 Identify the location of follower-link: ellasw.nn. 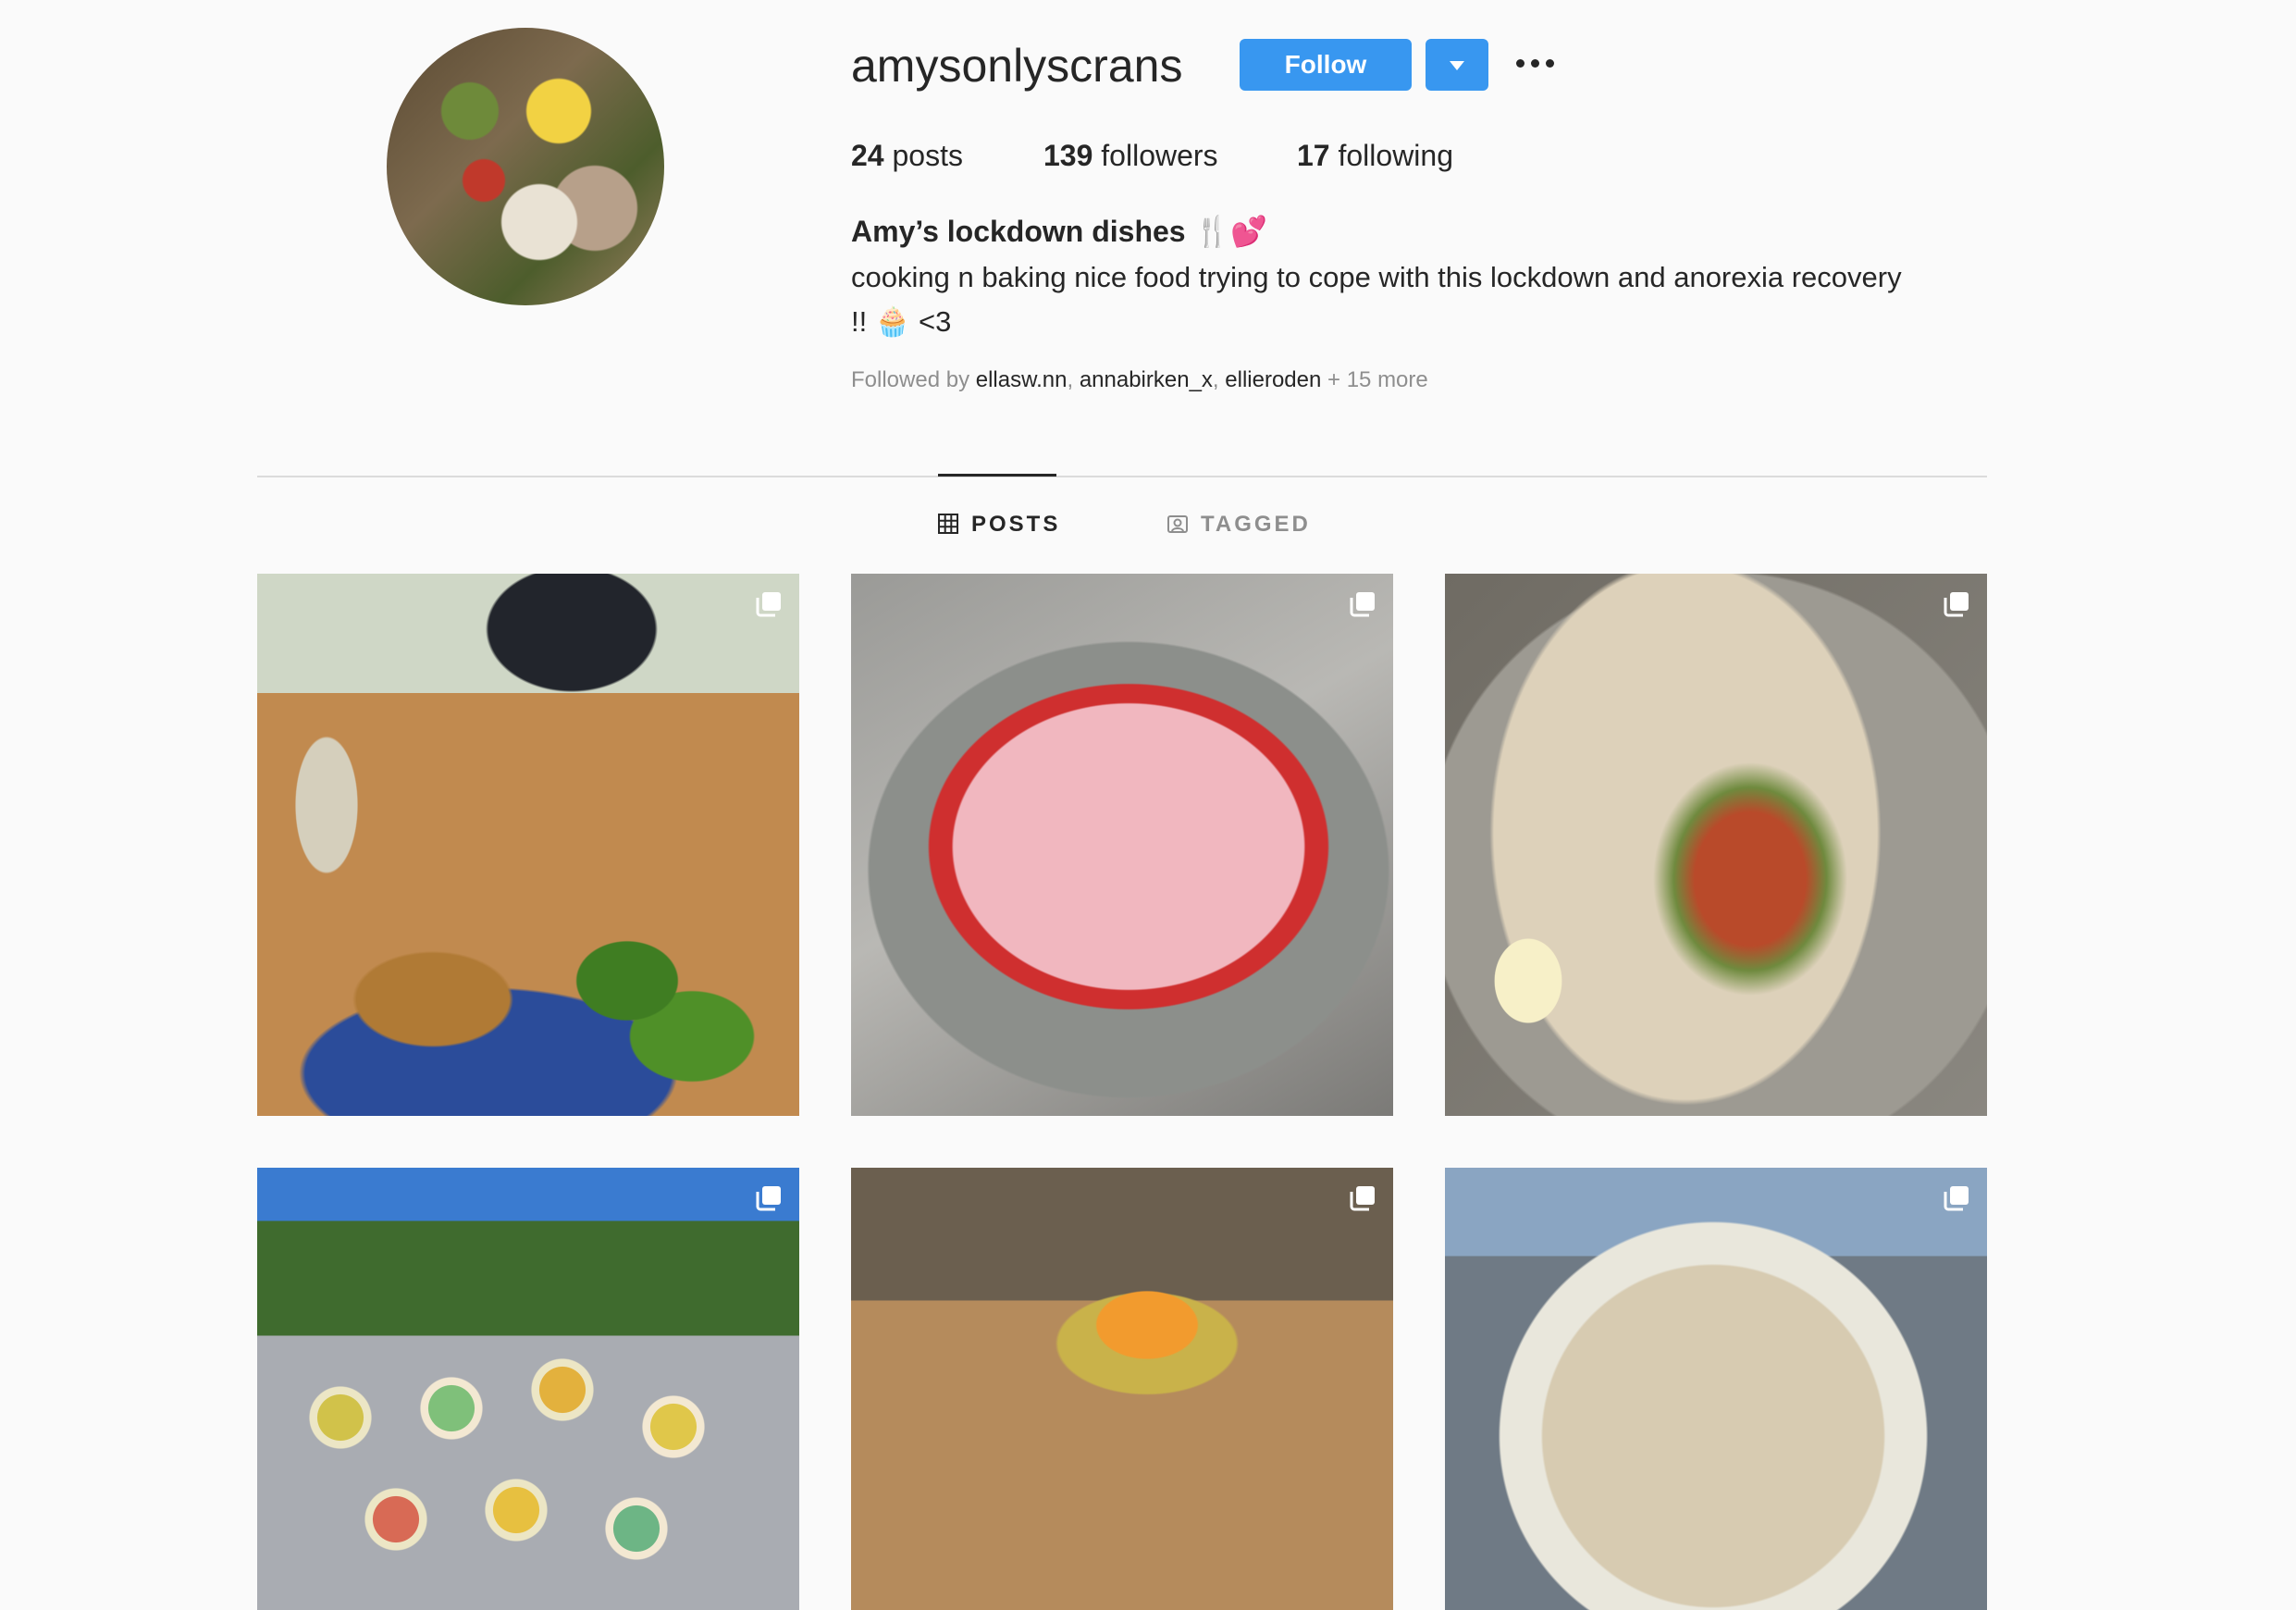
(1022, 380).